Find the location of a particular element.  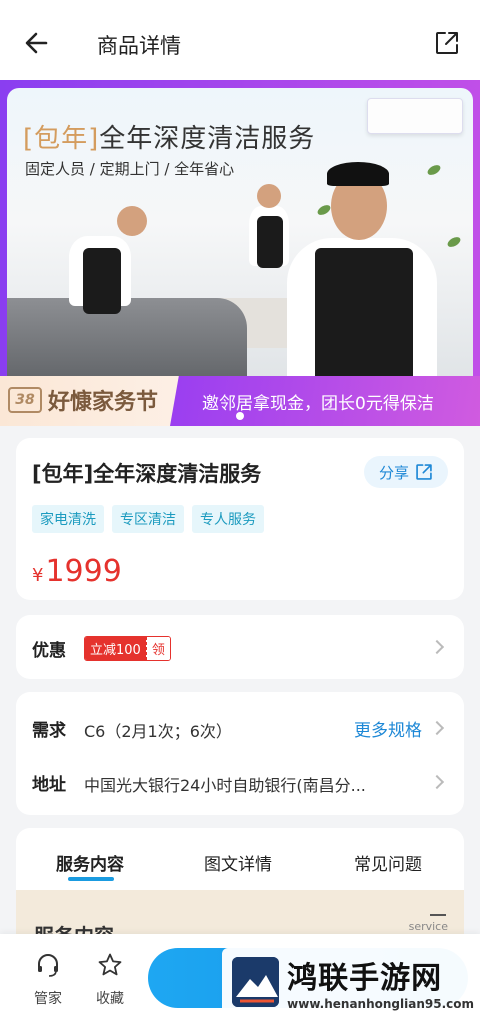

address-label: 地址 is located at coordinates (49, 785).